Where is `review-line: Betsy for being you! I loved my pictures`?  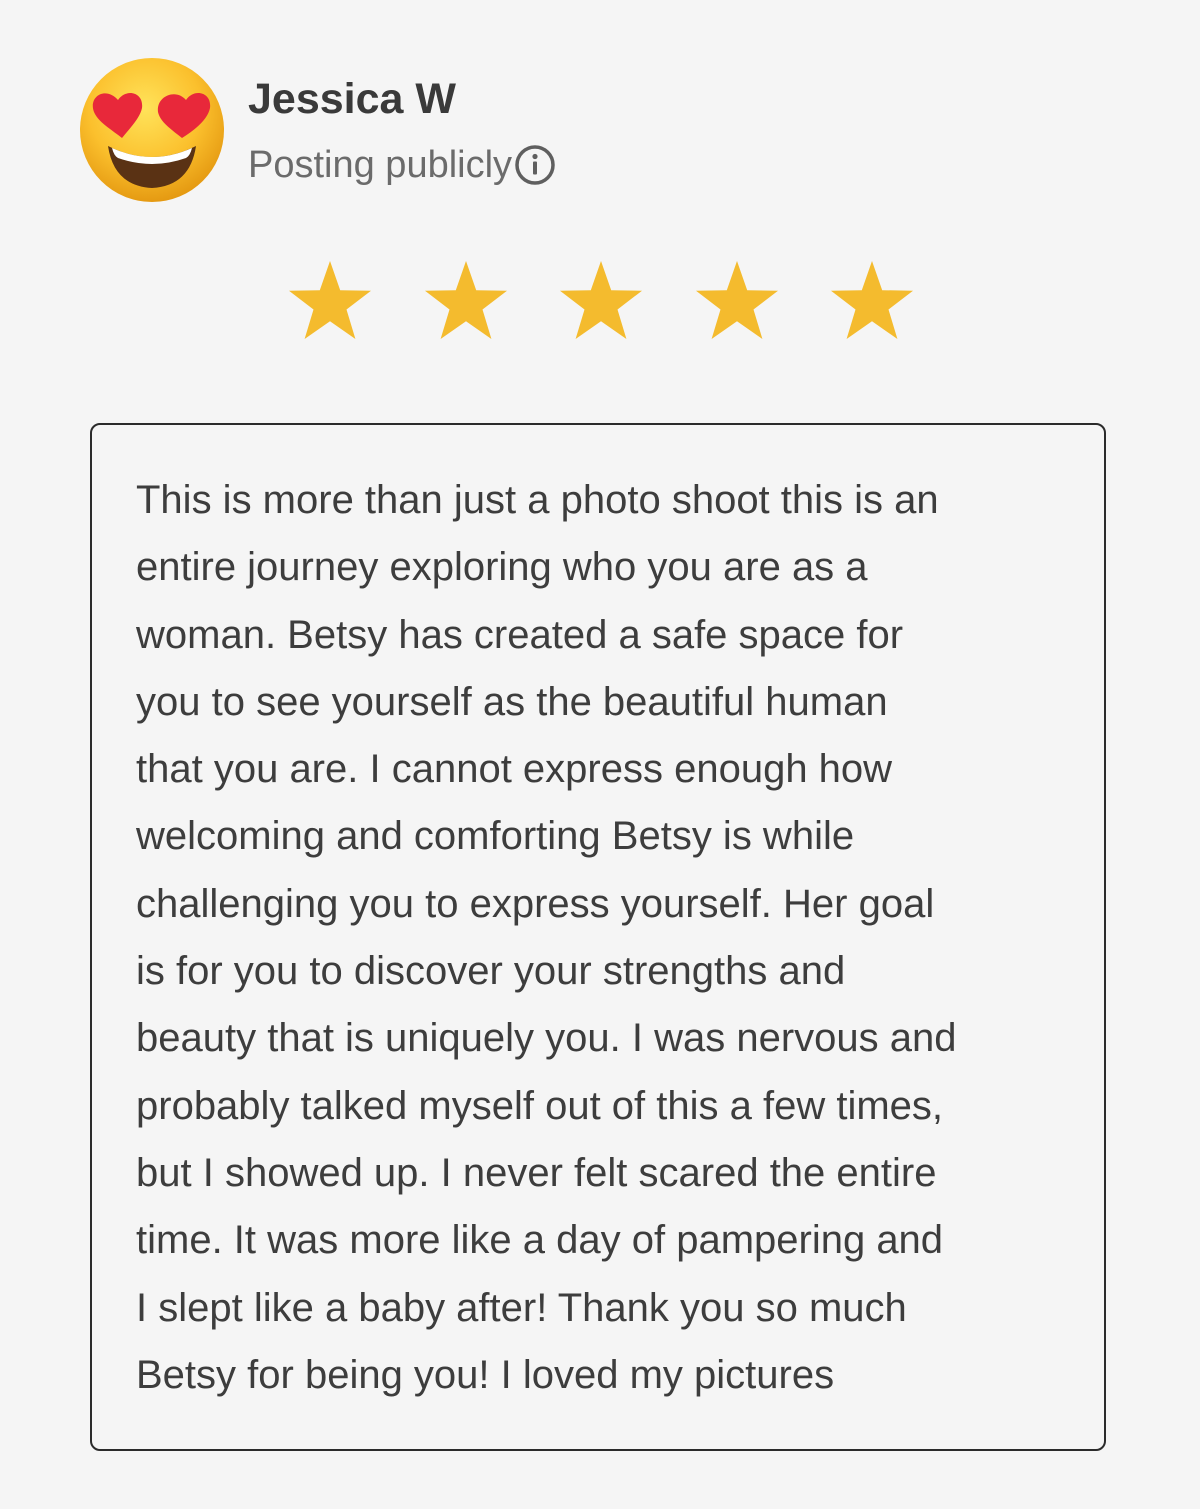 review-line: Betsy for being you! I loved my pictures is located at coordinates (485, 1374).